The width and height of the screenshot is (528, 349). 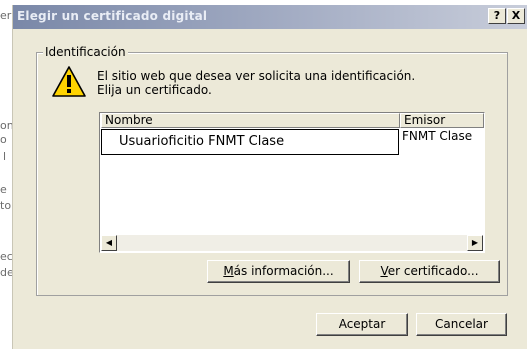 I want to click on title-bar: Elegir un certificado digital ? X, so click(x=270, y=17).